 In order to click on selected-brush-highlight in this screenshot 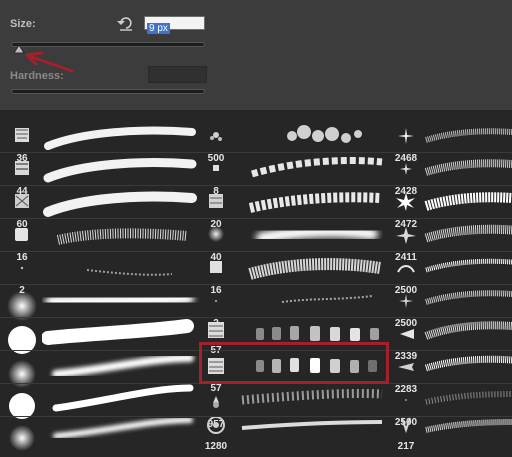, I will do `click(294, 363)`.